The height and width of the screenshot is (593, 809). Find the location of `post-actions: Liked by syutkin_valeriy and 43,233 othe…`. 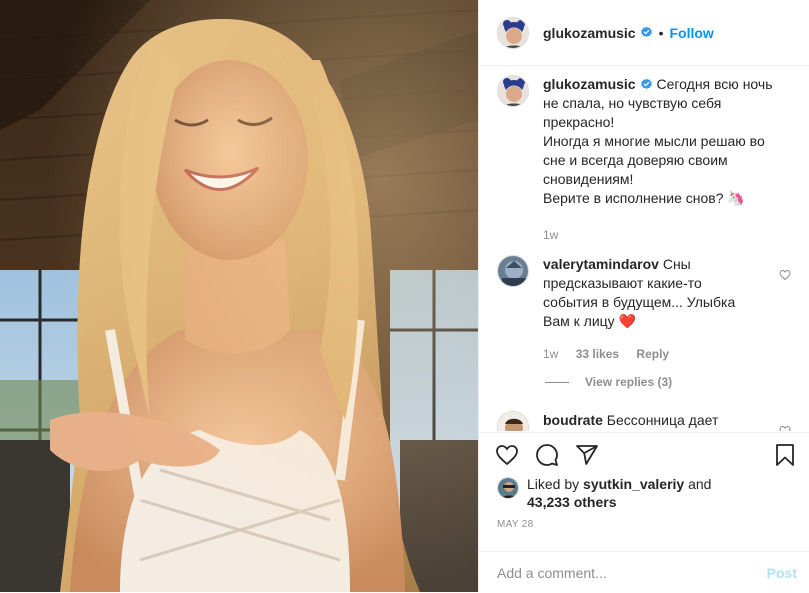

post-actions: Liked by syutkin_valeriy and 43,233 othe… is located at coordinates (644, 512).